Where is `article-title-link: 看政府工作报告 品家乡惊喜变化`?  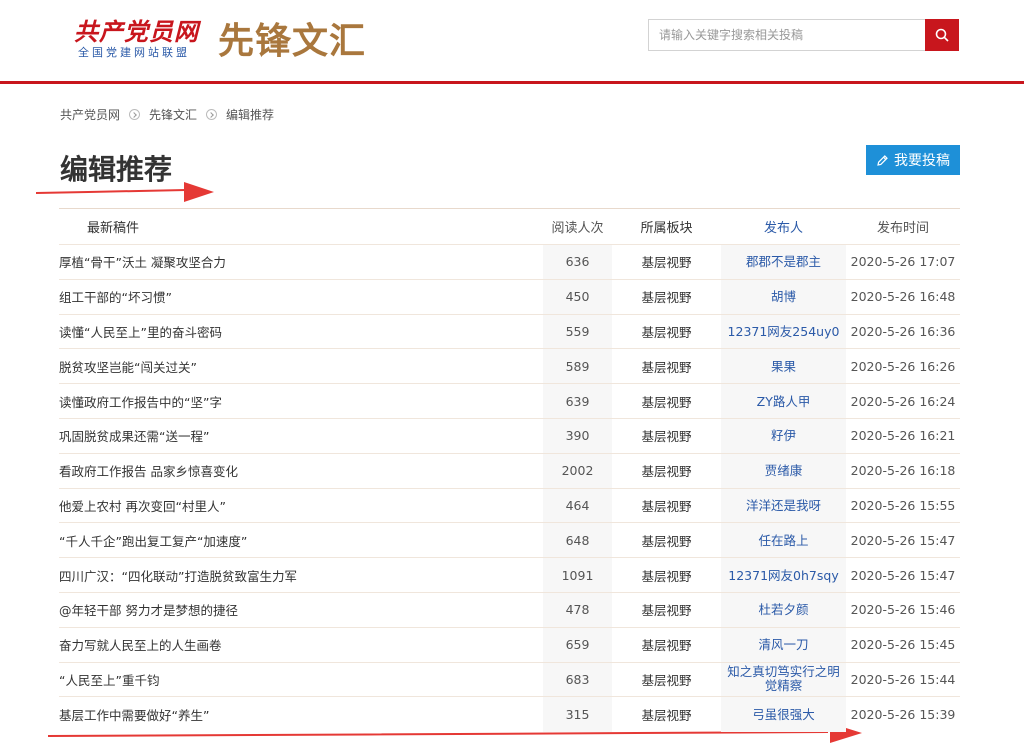 article-title-link: 看政府工作报告 品家乡惊喜变化 is located at coordinates (148, 471).